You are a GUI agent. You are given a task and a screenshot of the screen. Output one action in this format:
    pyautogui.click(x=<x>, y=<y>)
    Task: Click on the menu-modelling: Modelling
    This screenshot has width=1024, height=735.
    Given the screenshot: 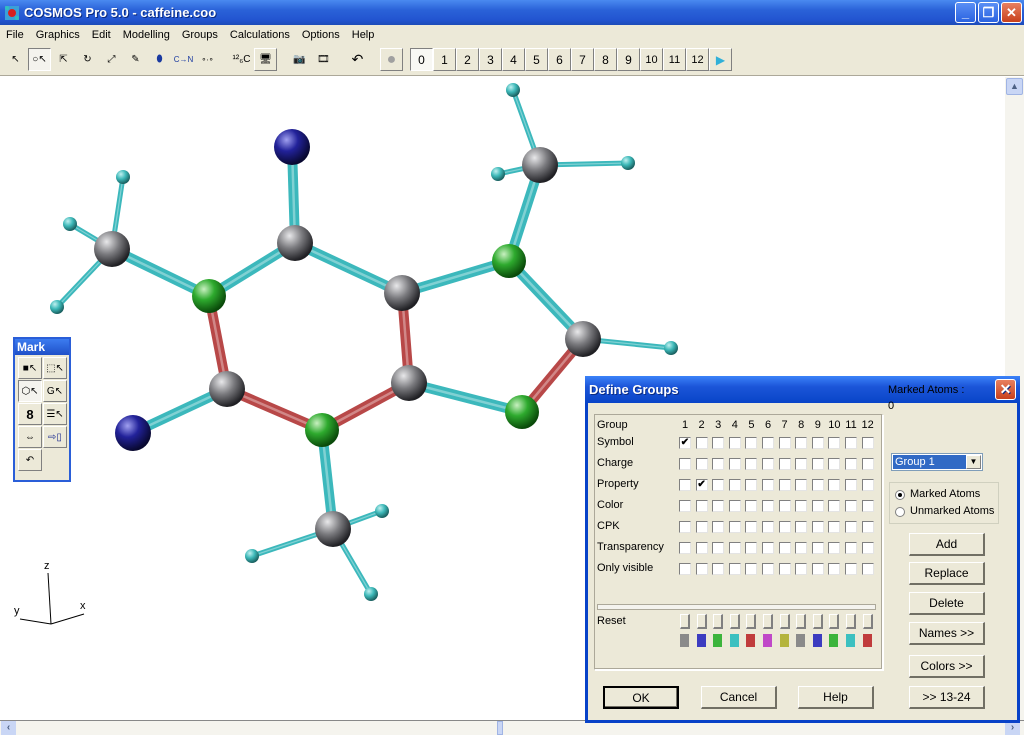 What is the action you would take?
    pyautogui.click(x=146, y=35)
    